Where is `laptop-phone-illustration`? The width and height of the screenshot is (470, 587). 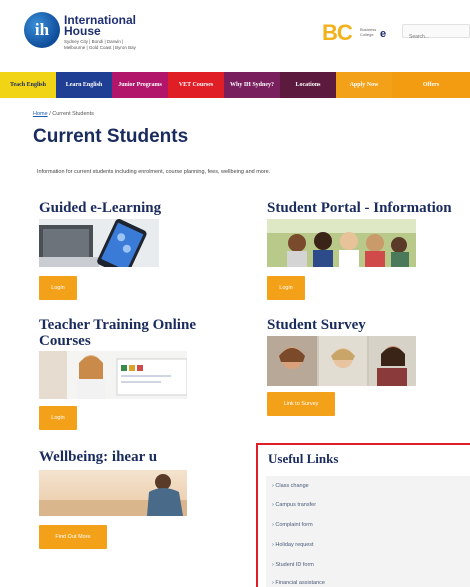 laptop-phone-illustration is located at coordinates (99, 243).